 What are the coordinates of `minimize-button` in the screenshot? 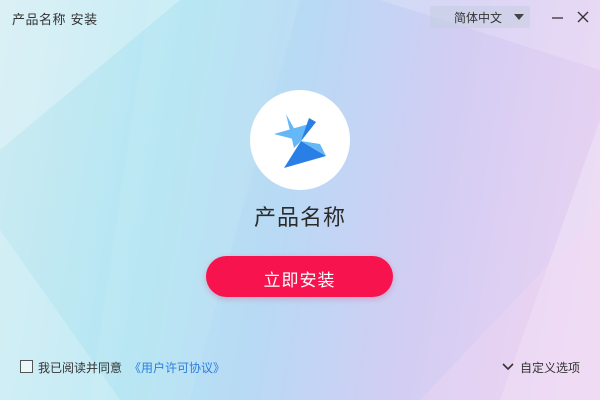 It's located at (557, 17).